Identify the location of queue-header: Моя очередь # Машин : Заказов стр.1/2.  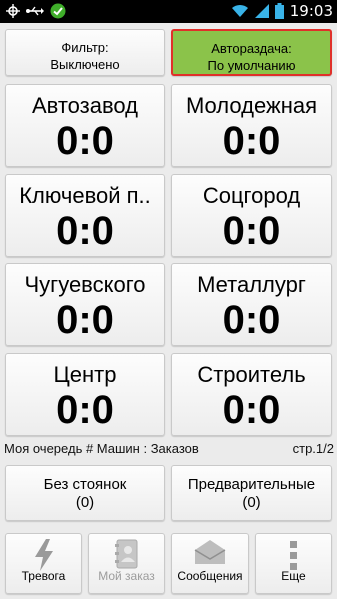
(169, 450).